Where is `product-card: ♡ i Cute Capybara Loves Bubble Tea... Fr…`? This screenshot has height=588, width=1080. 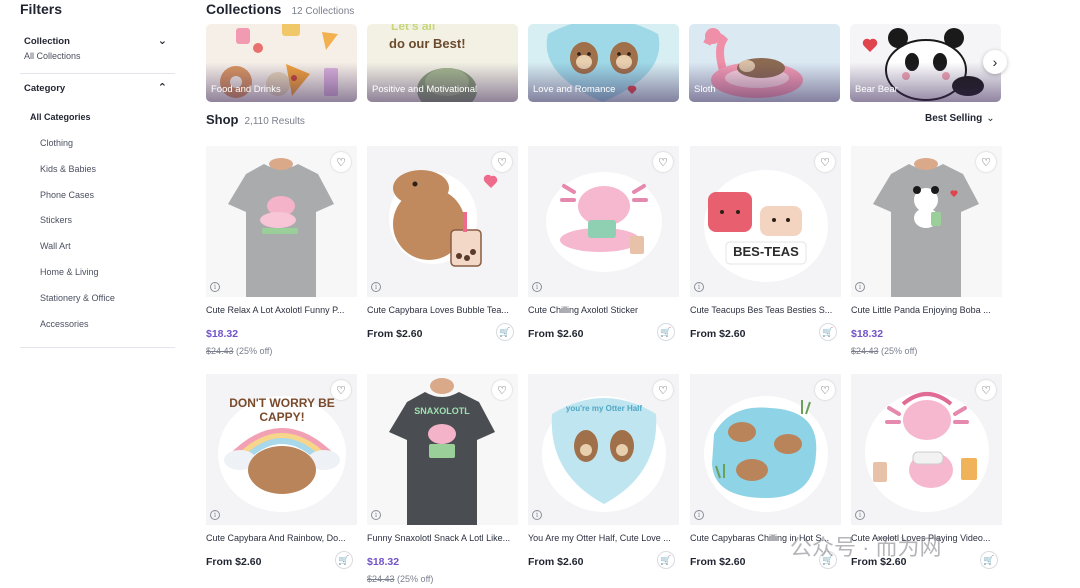 product-card: ♡ i Cute Capybara Loves Bubble Tea... Fr… is located at coordinates (442, 243).